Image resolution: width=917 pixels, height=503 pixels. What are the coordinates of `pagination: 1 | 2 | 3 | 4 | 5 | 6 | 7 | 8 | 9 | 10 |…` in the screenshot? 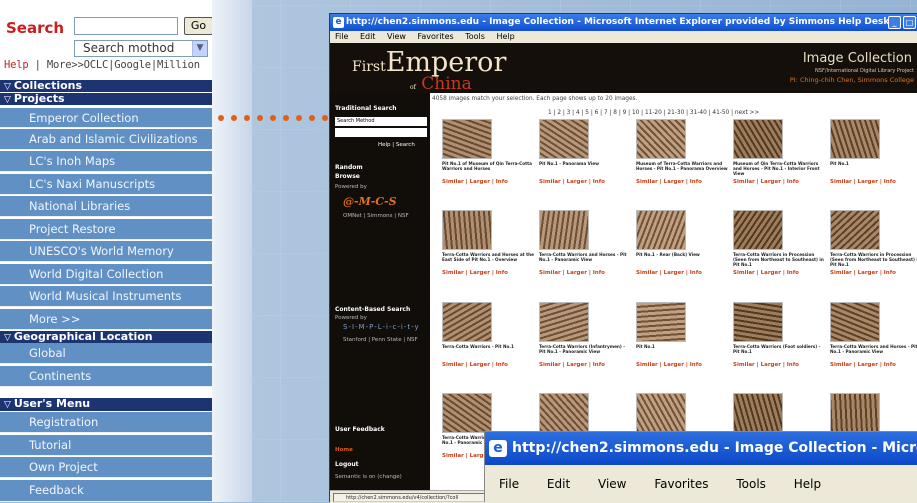 It's located at (653, 113).